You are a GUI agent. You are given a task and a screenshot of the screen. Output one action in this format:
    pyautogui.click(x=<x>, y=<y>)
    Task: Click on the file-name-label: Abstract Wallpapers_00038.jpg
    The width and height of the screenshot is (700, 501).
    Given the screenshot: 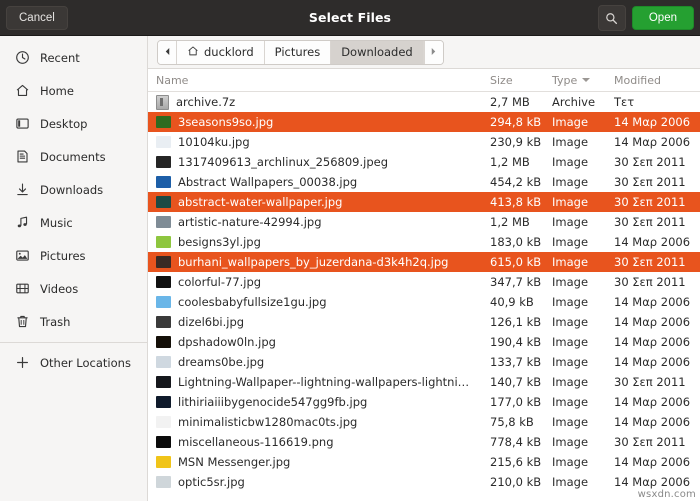 What is the action you would take?
    pyautogui.click(x=268, y=182)
    